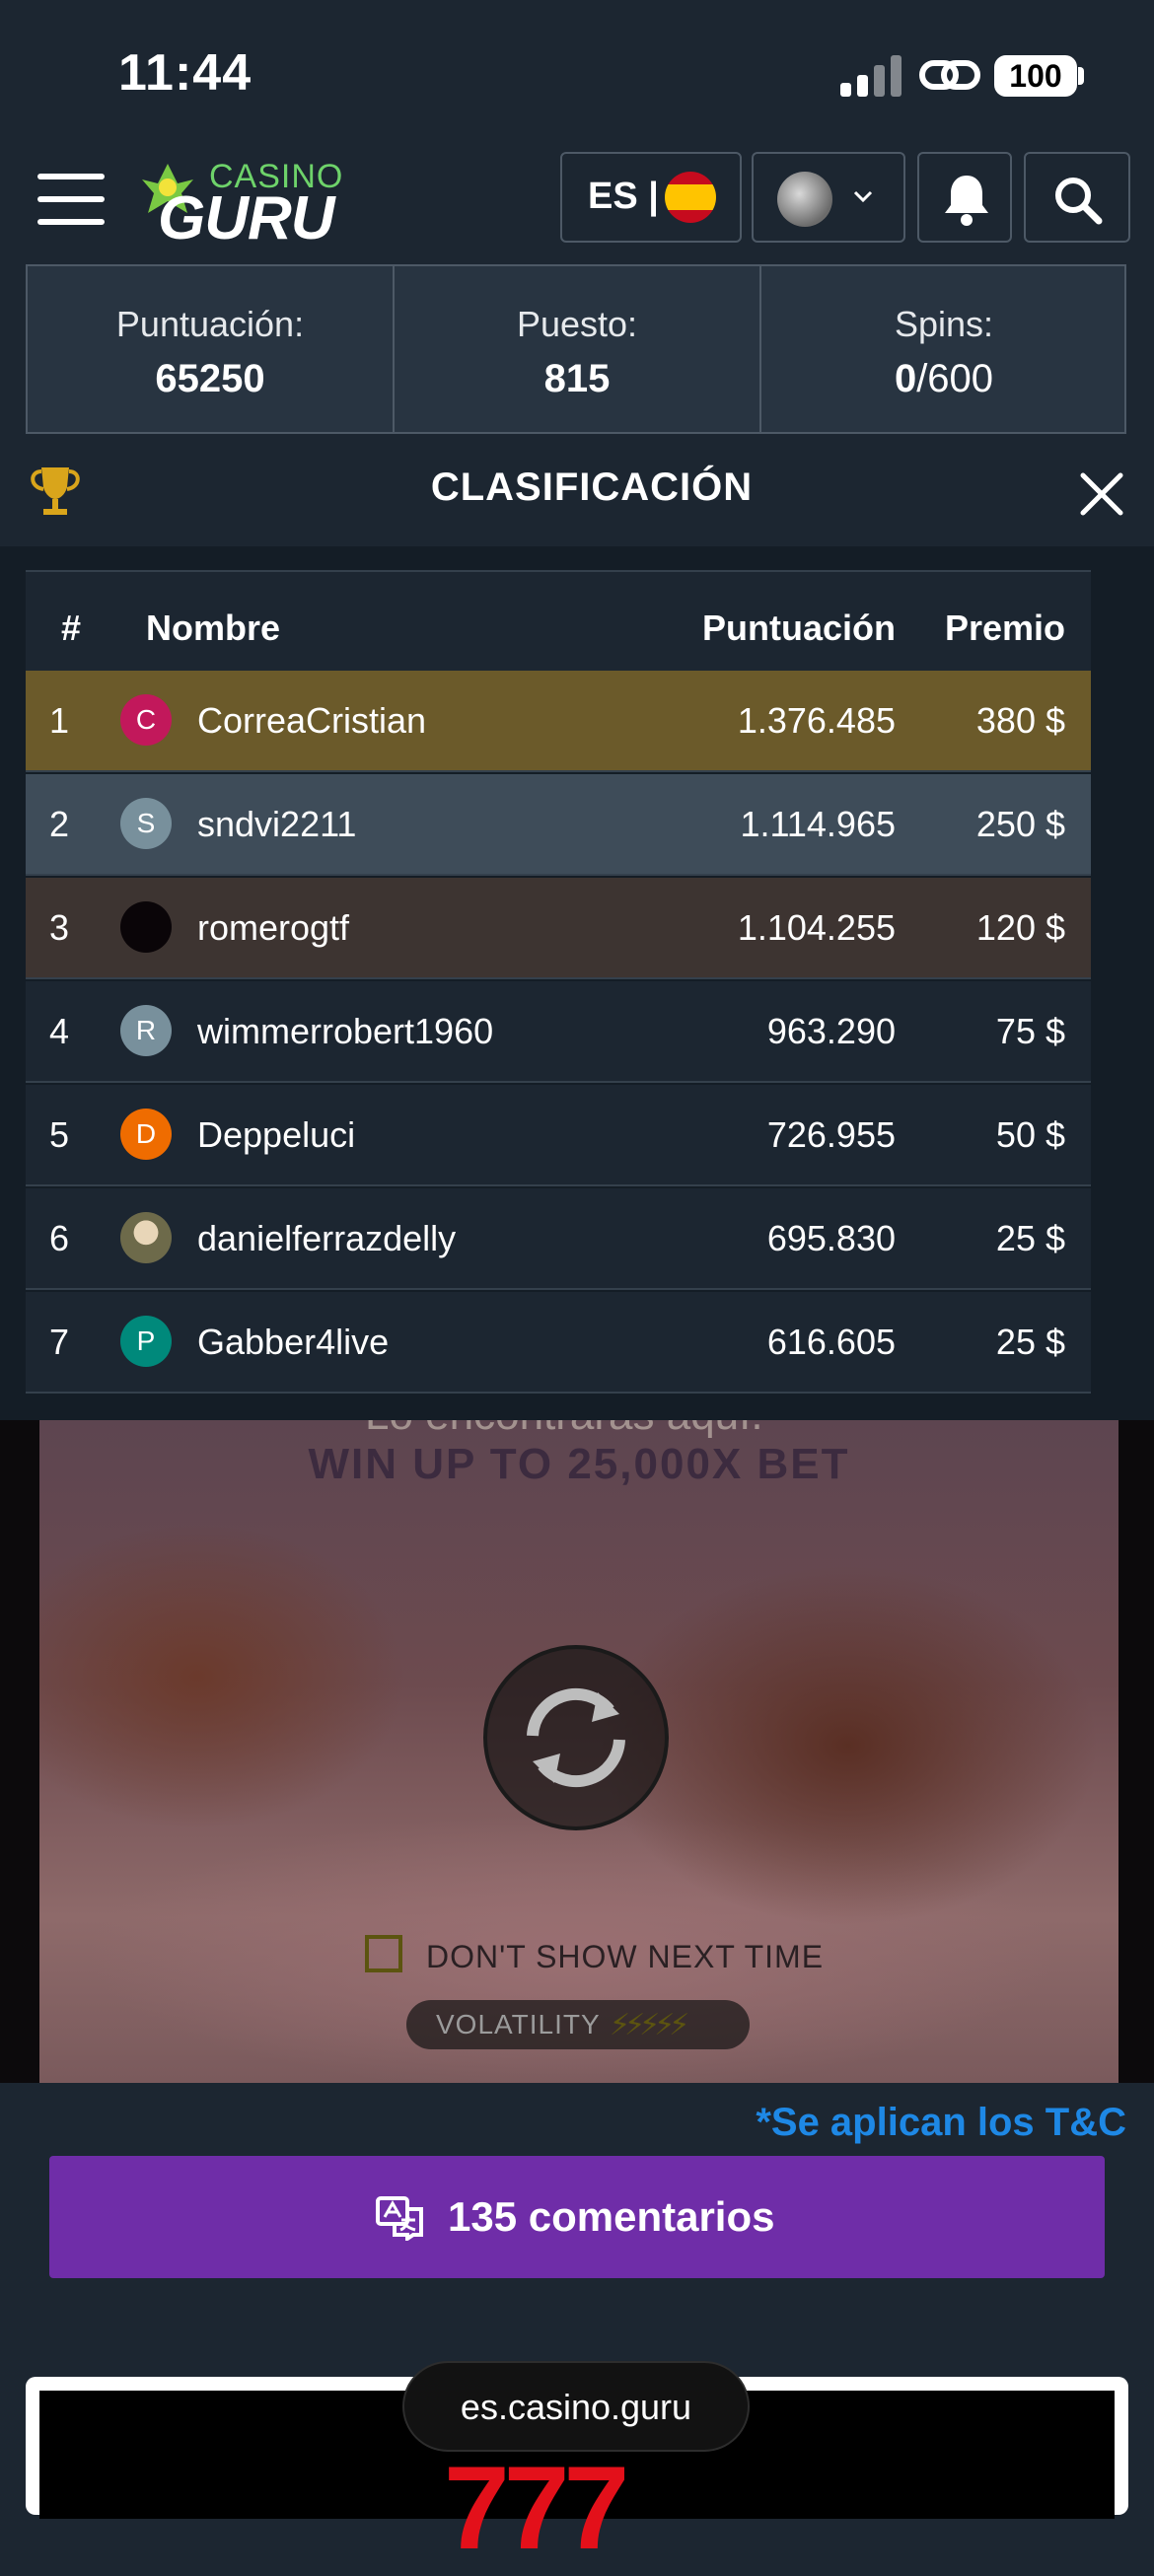 This screenshot has height=2576, width=1154. I want to click on player-score: 1.376.485, so click(817, 721).